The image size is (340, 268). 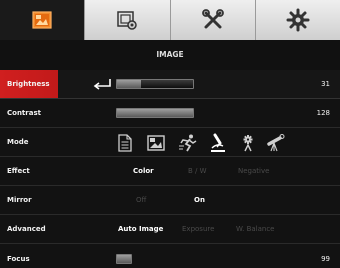 I want to click on picture-icon, so click(x=156, y=143).